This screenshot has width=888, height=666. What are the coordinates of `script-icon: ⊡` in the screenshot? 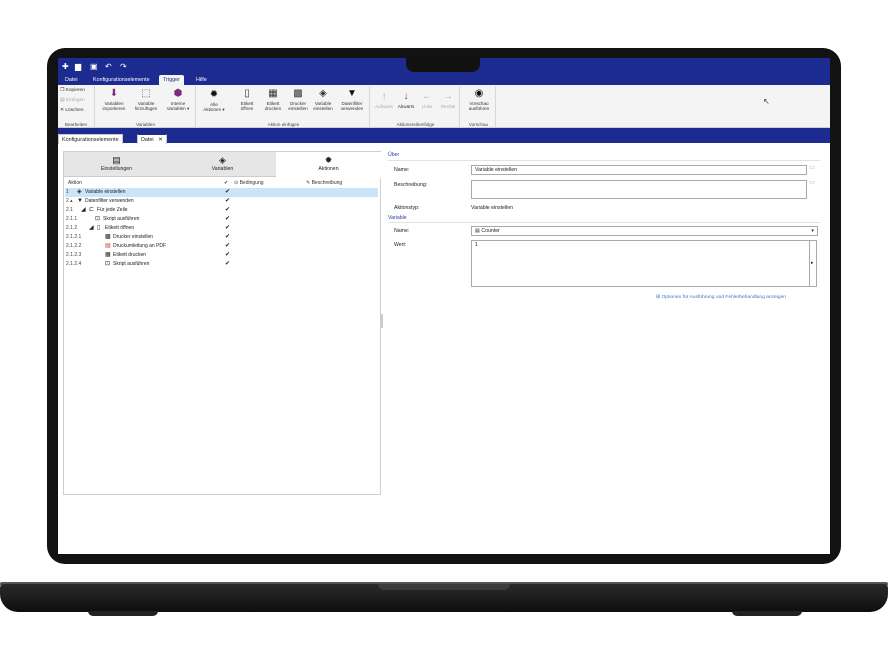 It's located at (108, 264).